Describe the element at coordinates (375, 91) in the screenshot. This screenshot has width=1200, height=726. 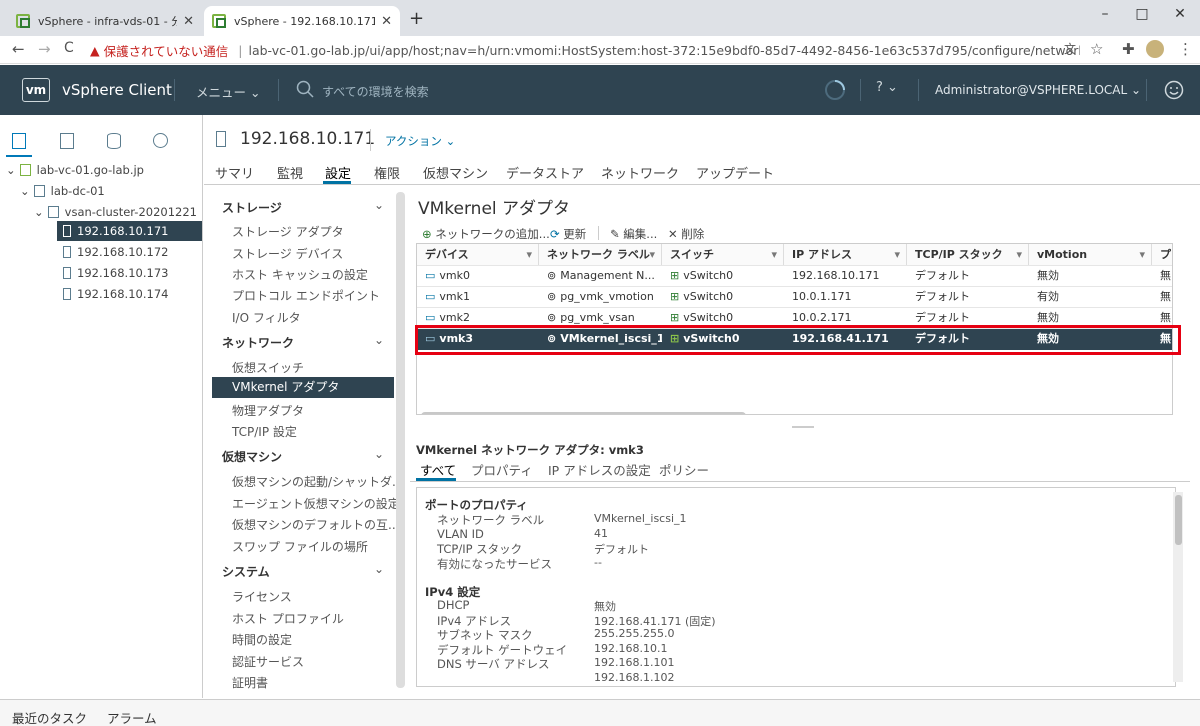
I see `global-search-input: すべての環境を検索` at that location.